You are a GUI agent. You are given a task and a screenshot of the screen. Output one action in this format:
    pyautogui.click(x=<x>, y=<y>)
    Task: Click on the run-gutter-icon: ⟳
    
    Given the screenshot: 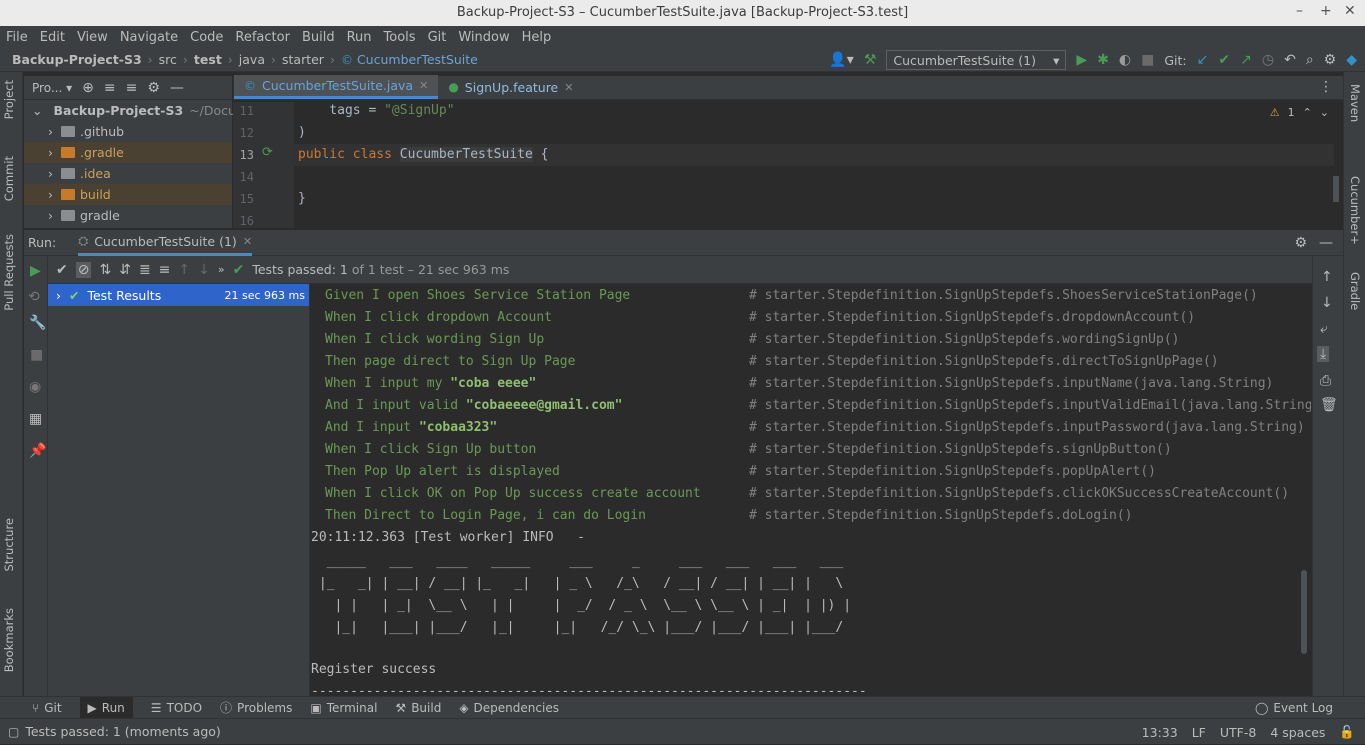 What is the action you would take?
    pyautogui.click(x=267, y=153)
    